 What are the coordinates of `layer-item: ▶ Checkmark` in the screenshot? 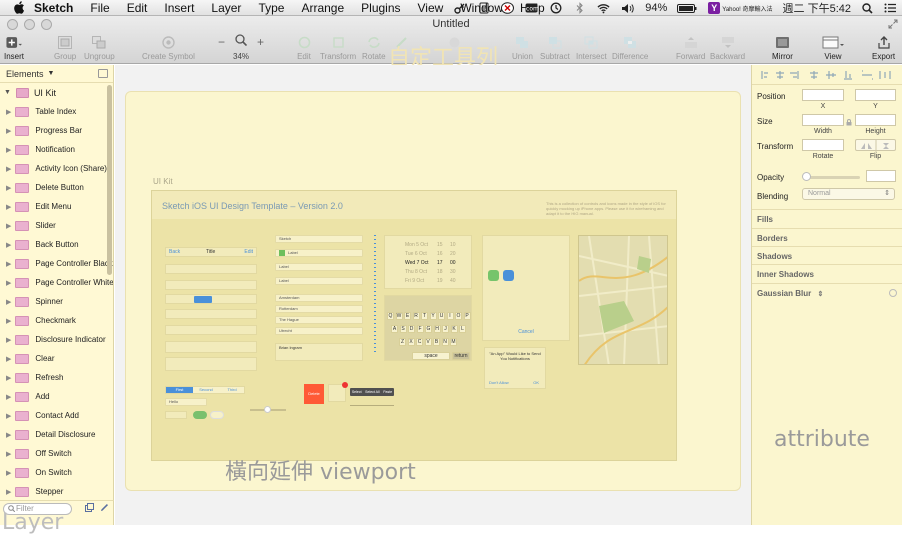 It's located at (56, 320).